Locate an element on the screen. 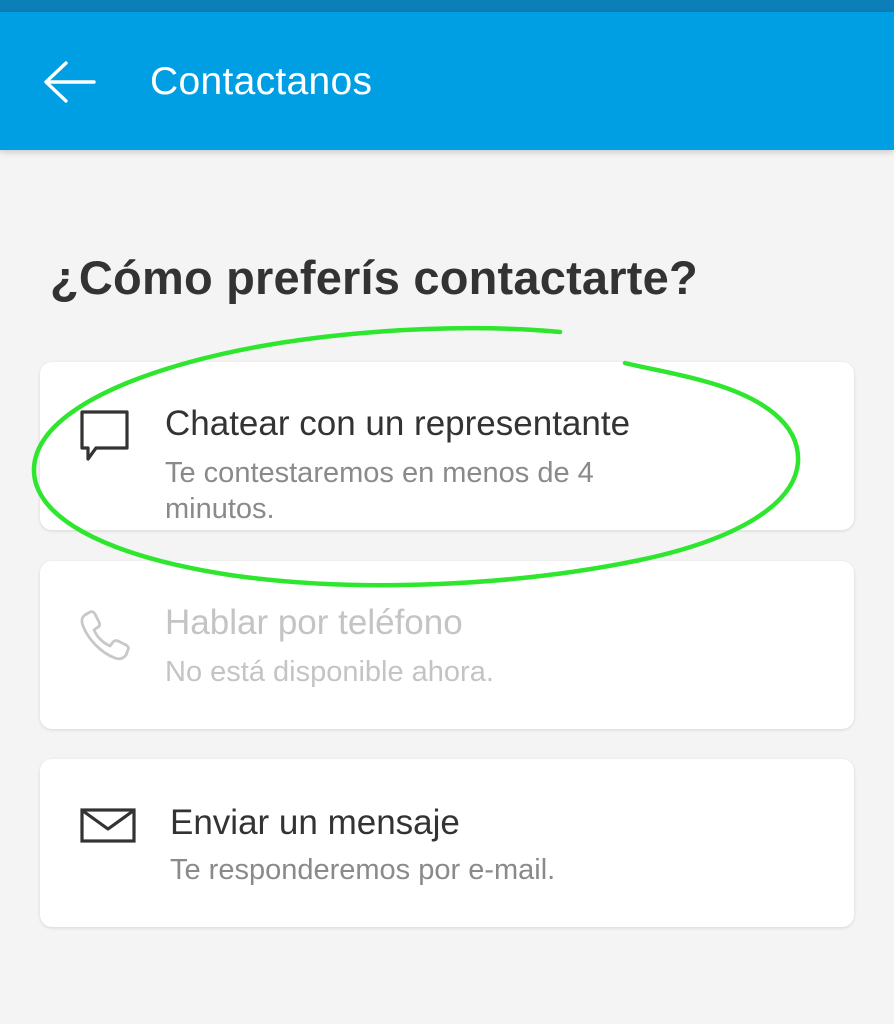 Image resolution: width=894 pixels, height=1024 pixels. app-bar: Contactanos is located at coordinates (447, 81).